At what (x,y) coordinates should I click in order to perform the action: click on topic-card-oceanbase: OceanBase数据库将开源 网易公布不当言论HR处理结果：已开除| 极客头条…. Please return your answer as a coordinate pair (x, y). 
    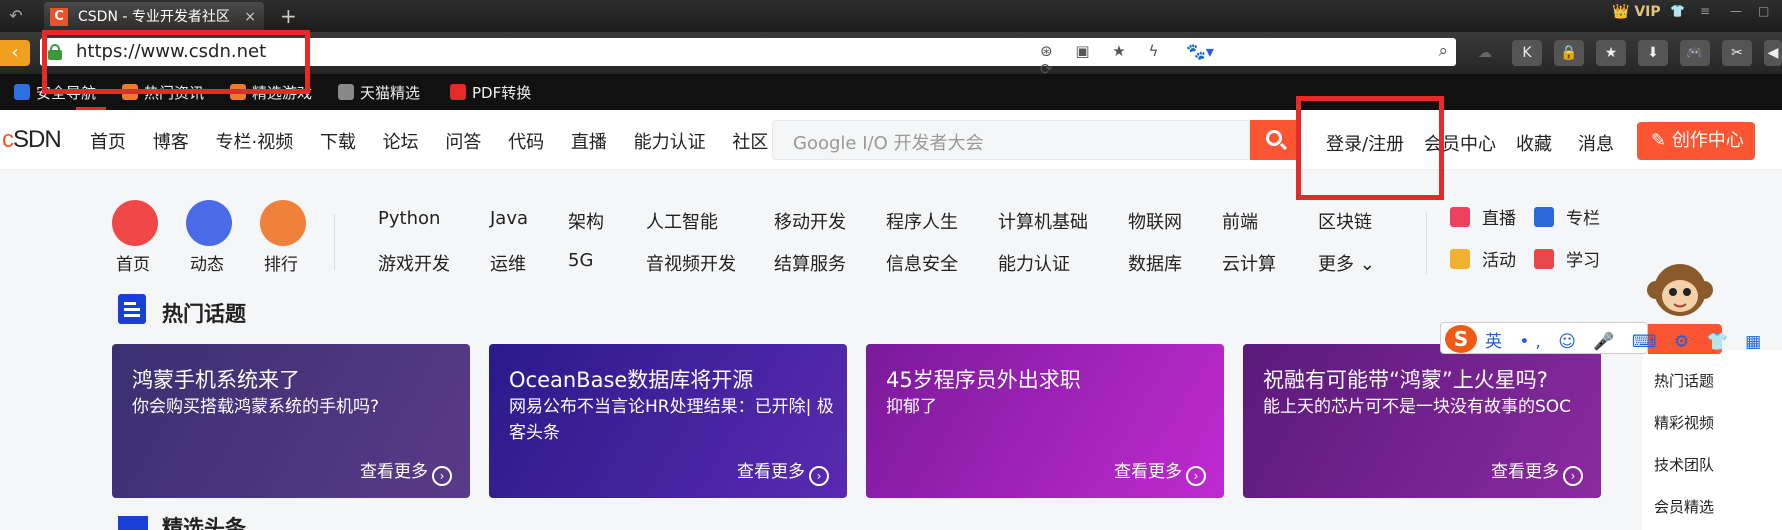
    Looking at the image, I should click on (668, 421).